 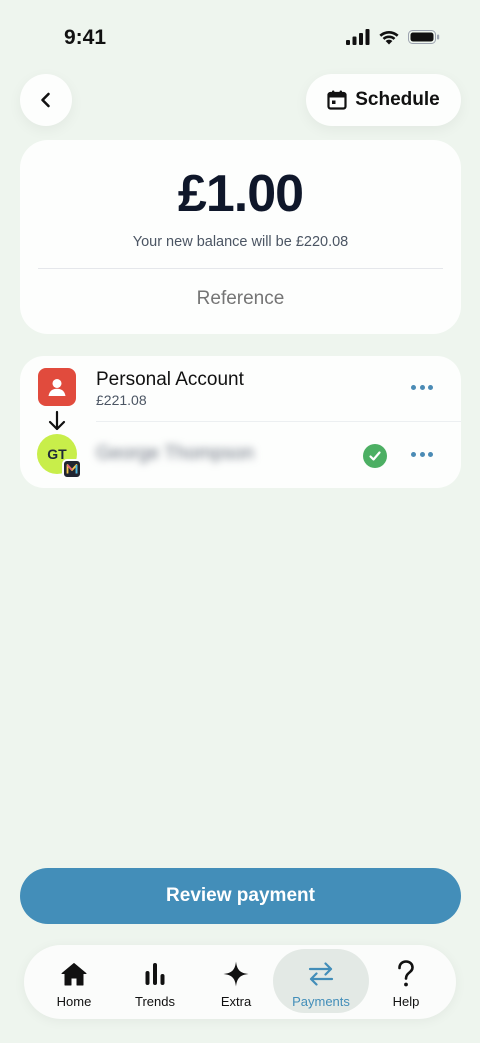 I want to click on sparkle-icon, so click(x=236, y=974).